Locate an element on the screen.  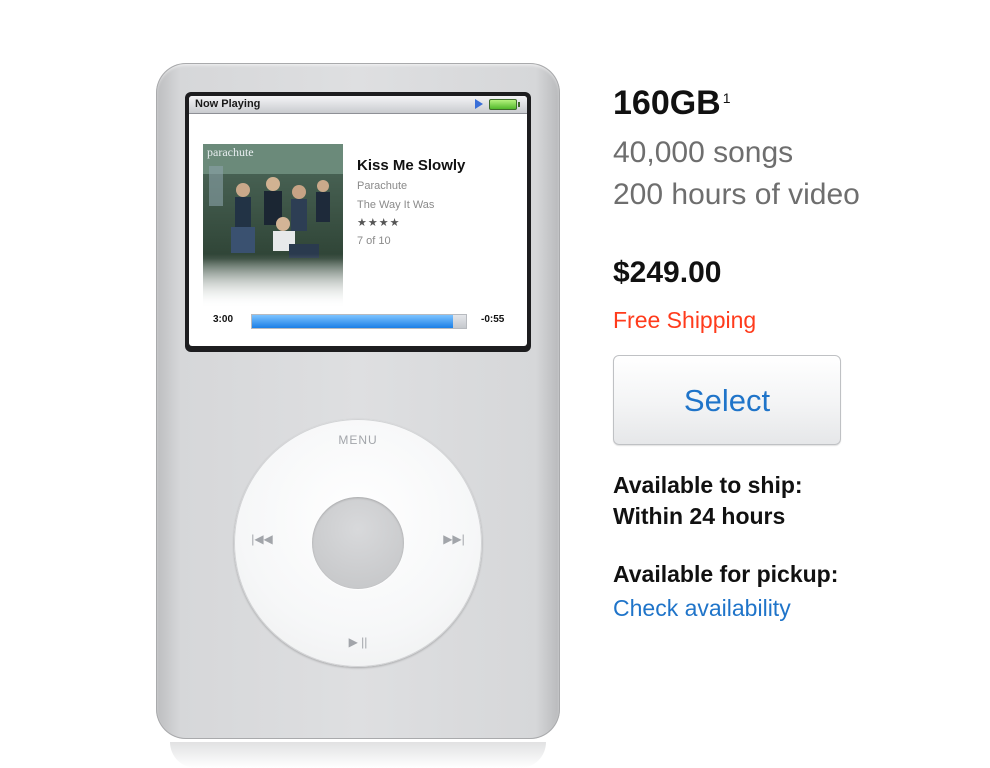
track-rating: ★★★★ is located at coordinates (379, 223).